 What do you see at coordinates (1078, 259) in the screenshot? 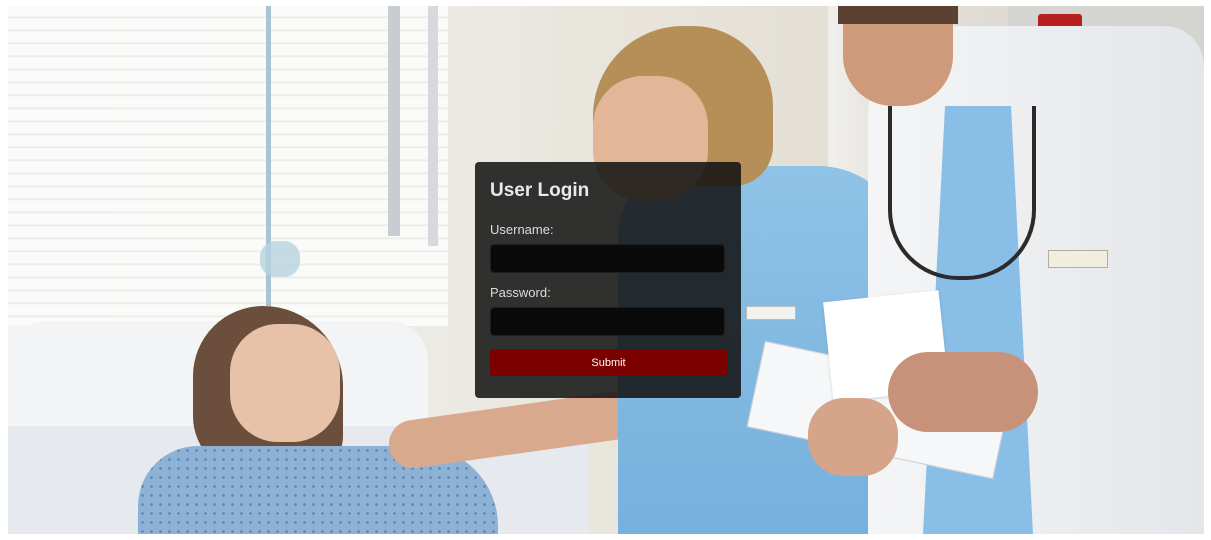
I see `doctor-name-badge` at bounding box center [1078, 259].